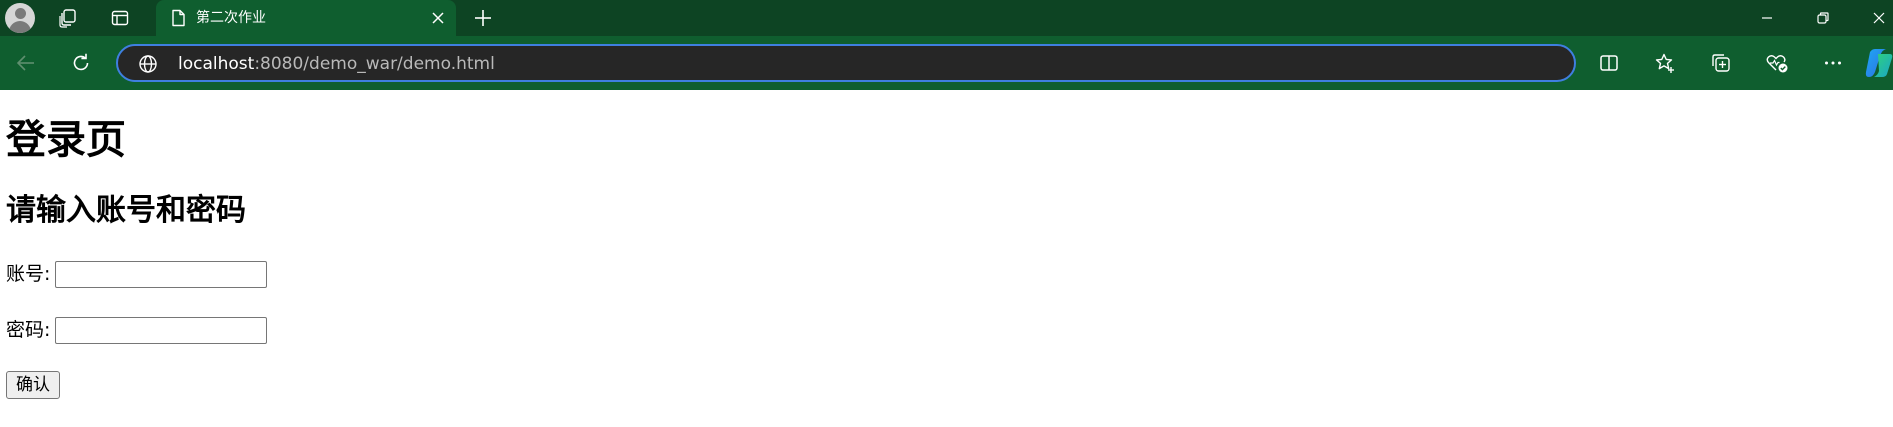 Image resolution: width=1893 pixels, height=427 pixels. What do you see at coordinates (1823, 18) in the screenshot?
I see `restore-icon` at bounding box center [1823, 18].